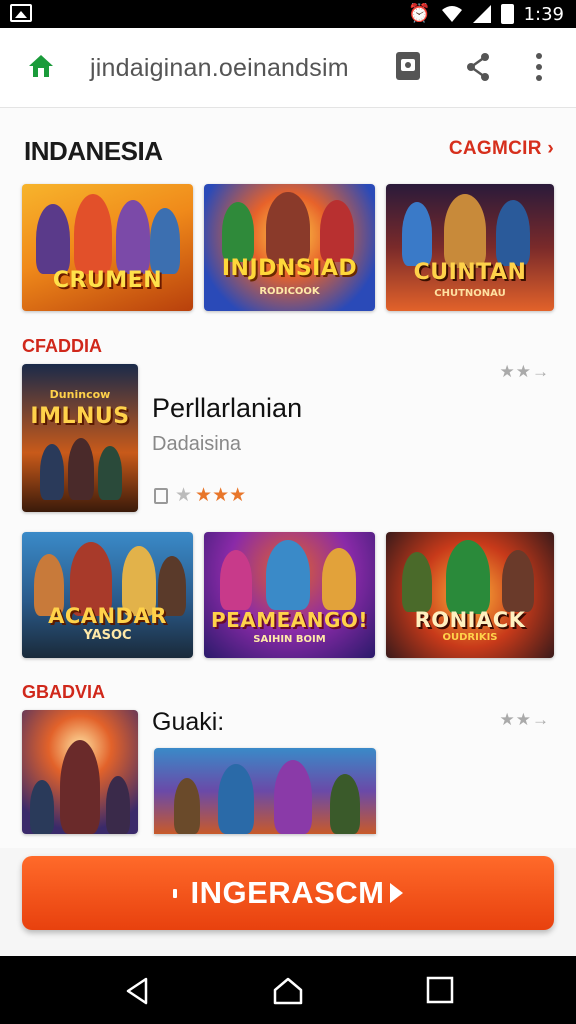 This screenshot has width=576, height=1024. I want to click on tile-subtitle: OUDRIKIS, so click(470, 637).